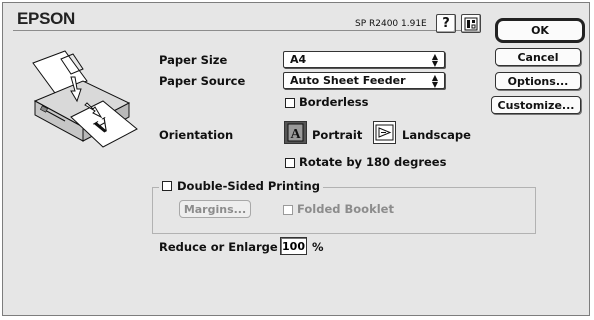  Describe the element at coordinates (288, 210) in the screenshot. I see `folded-booklet-checkbox` at that location.